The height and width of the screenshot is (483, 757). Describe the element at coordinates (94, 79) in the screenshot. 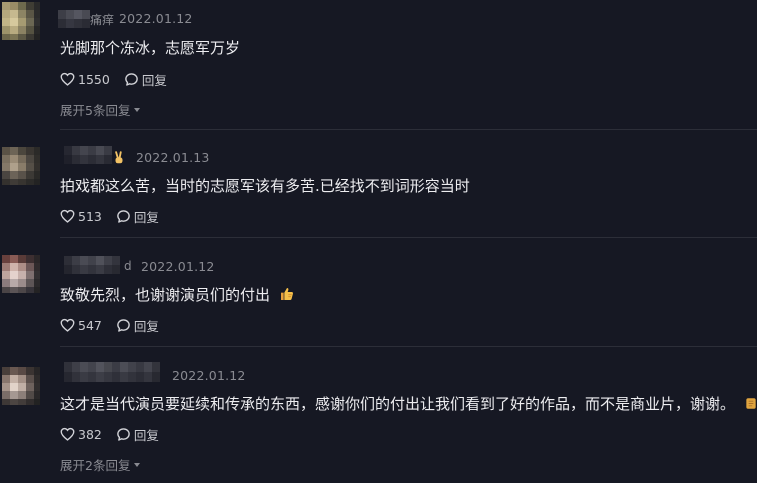

I see `like-count: 1550` at that location.